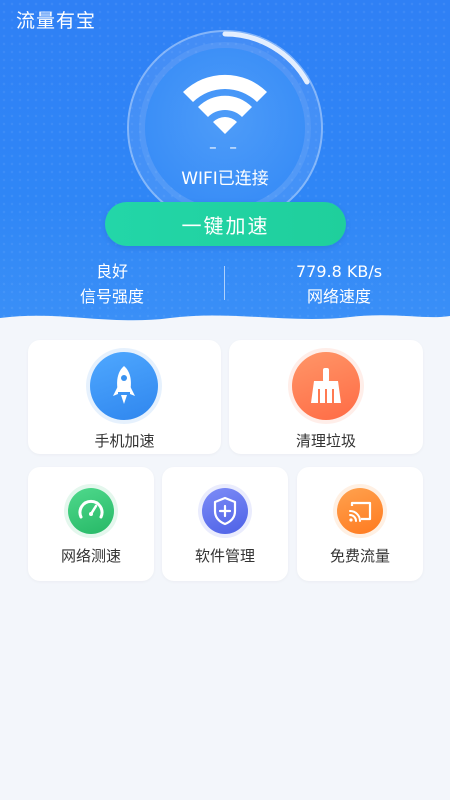 The height and width of the screenshot is (800, 450). What do you see at coordinates (225, 511) in the screenshot?
I see `shield-plus-icon` at bounding box center [225, 511].